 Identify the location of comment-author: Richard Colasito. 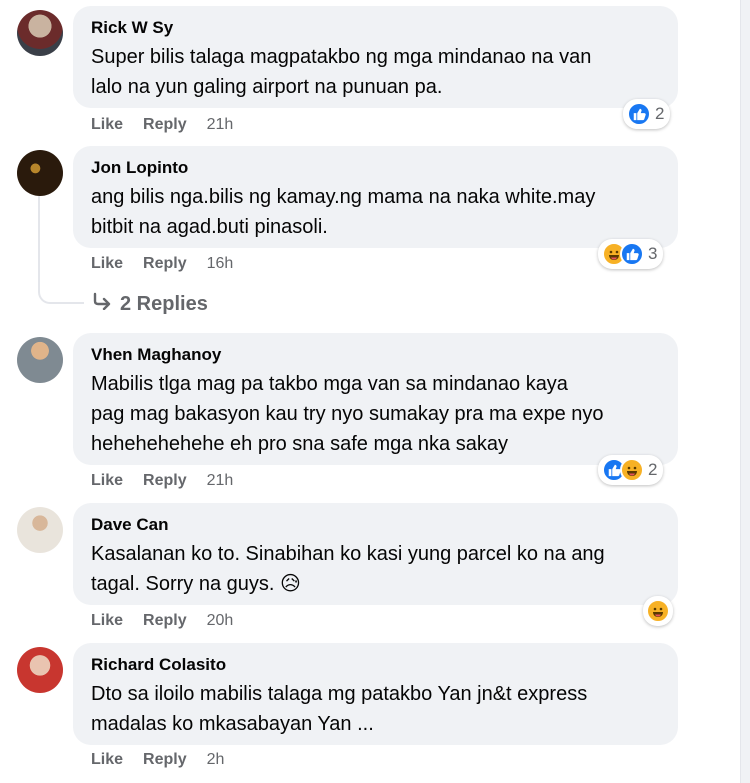
(374, 665).